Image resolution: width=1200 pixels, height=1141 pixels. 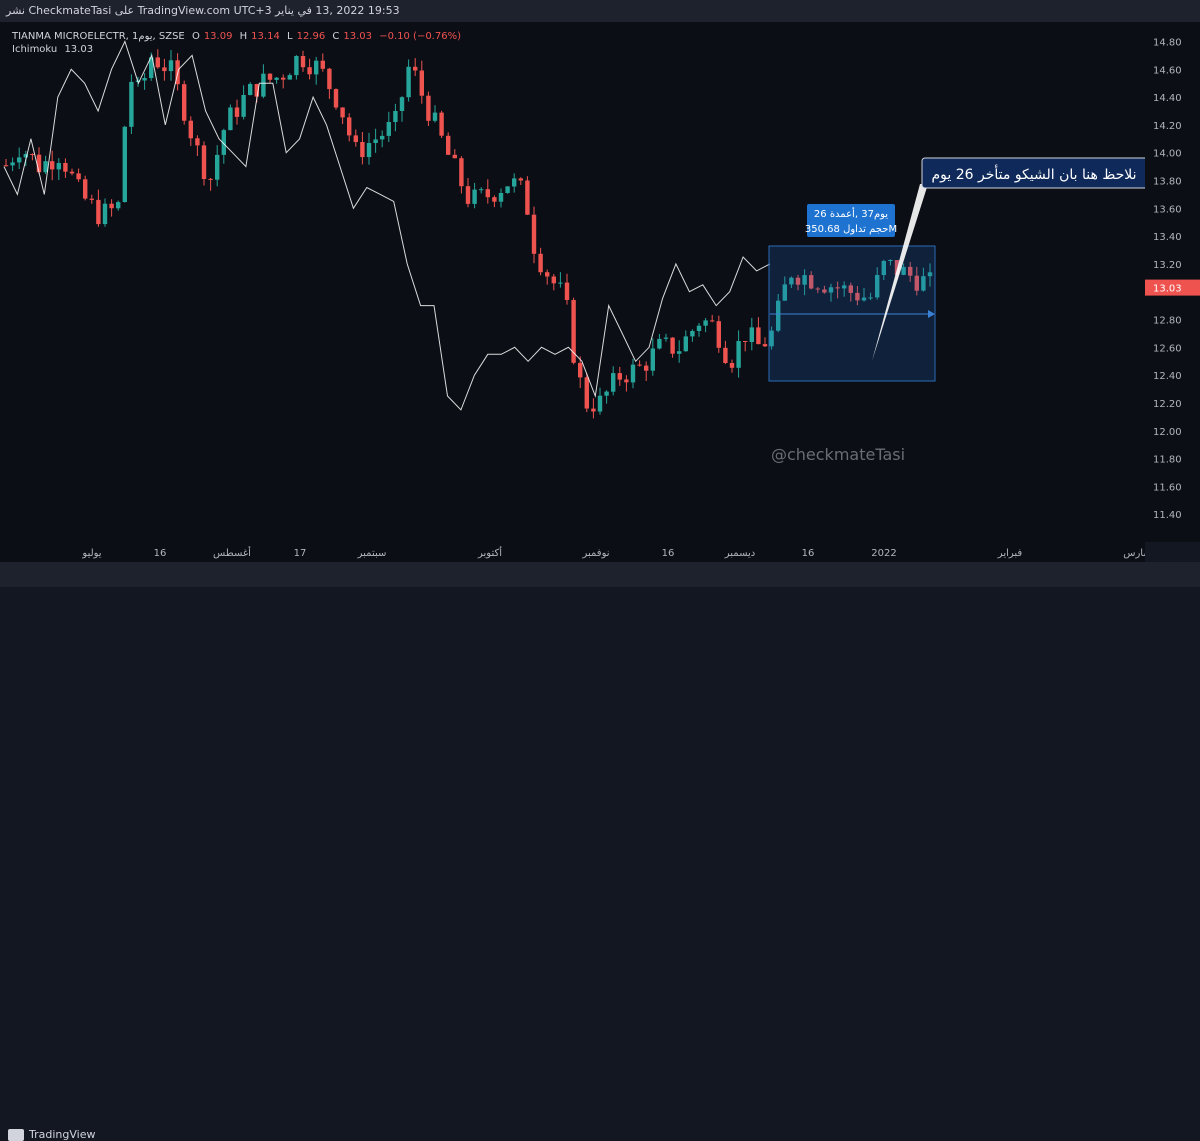 What do you see at coordinates (79, 49) in the screenshot?
I see `legend-indicator-value: 13.03` at bounding box center [79, 49].